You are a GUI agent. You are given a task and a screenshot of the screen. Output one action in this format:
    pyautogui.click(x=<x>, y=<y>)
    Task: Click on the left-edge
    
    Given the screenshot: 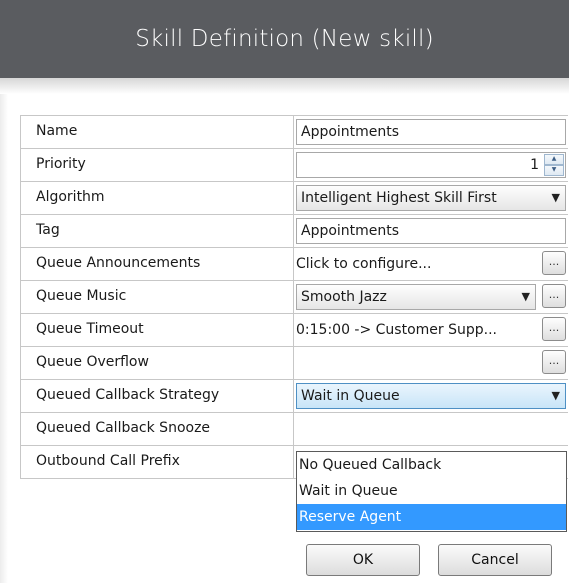 What is the action you would take?
    pyautogui.click(x=4, y=338)
    